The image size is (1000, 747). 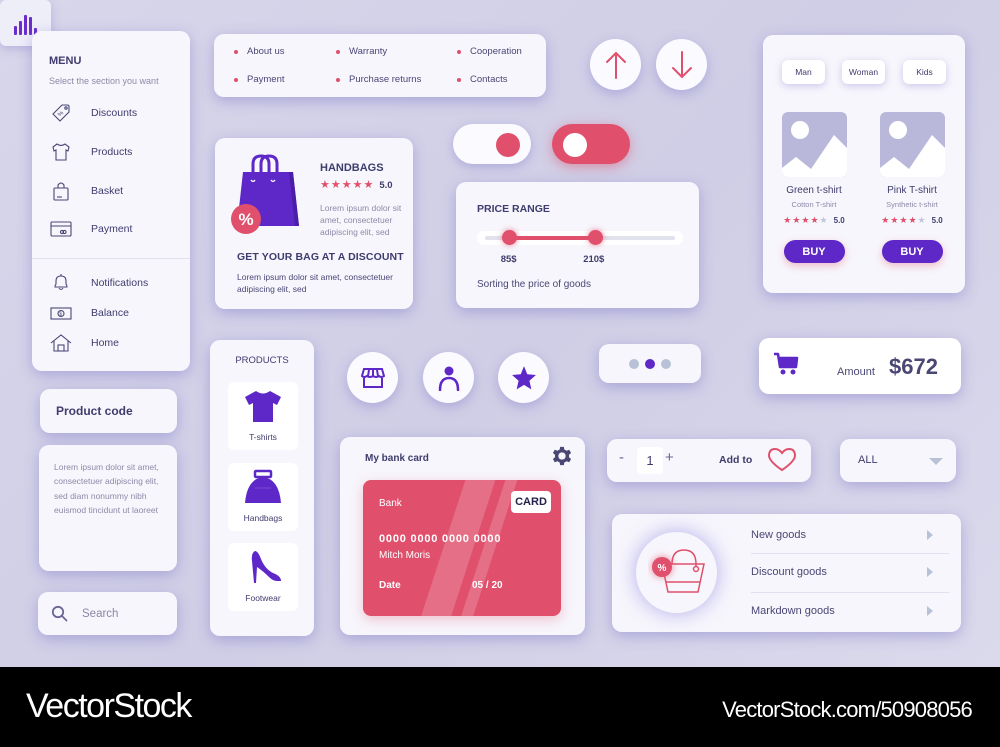 What do you see at coordinates (259, 79) in the screenshot?
I see `link-payment: Payment` at bounding box center [259, 79].